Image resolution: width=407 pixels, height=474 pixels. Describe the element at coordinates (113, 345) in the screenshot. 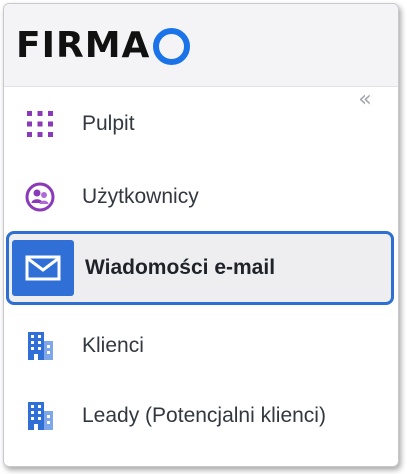

I see `sidebar-item-label: Klienci` at that location.